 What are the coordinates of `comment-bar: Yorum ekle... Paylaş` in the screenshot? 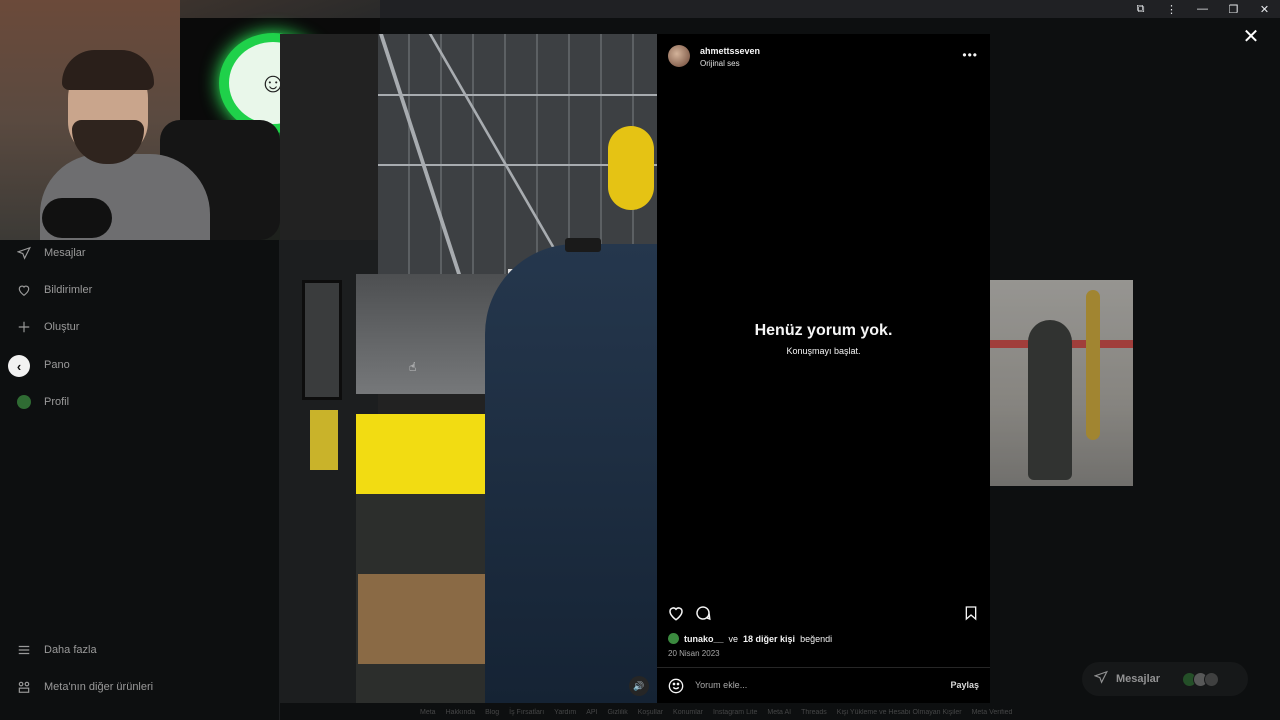 It's located at (823, 685).